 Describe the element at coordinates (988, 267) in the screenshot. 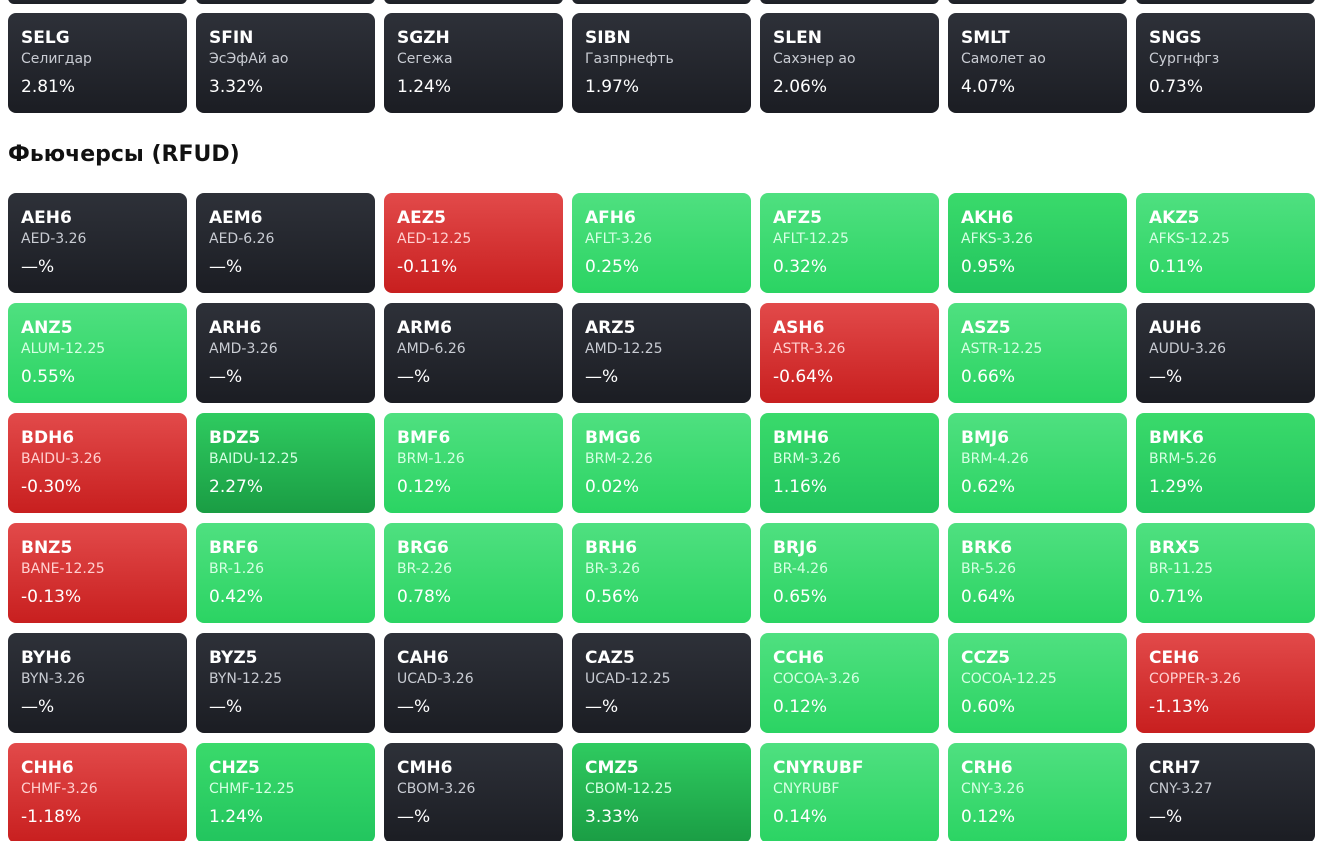

I see `instrument-change: 0.95%` at that location.